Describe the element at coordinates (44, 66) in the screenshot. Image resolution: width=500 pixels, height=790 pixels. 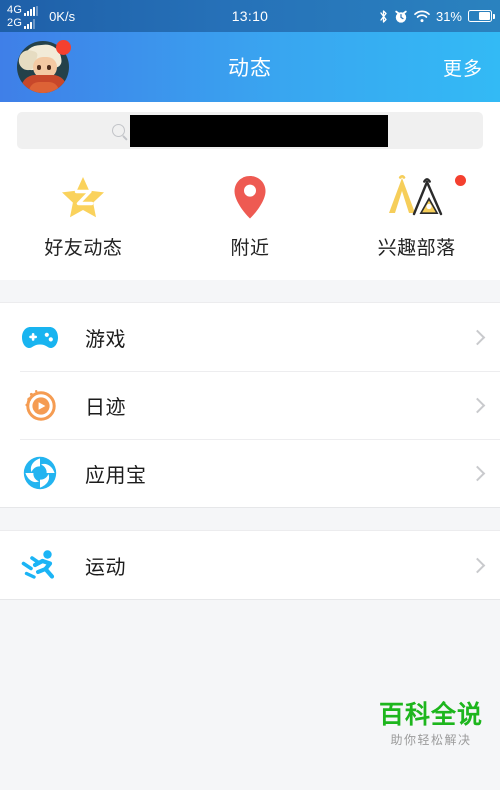
I see `avatar-button` at that location.